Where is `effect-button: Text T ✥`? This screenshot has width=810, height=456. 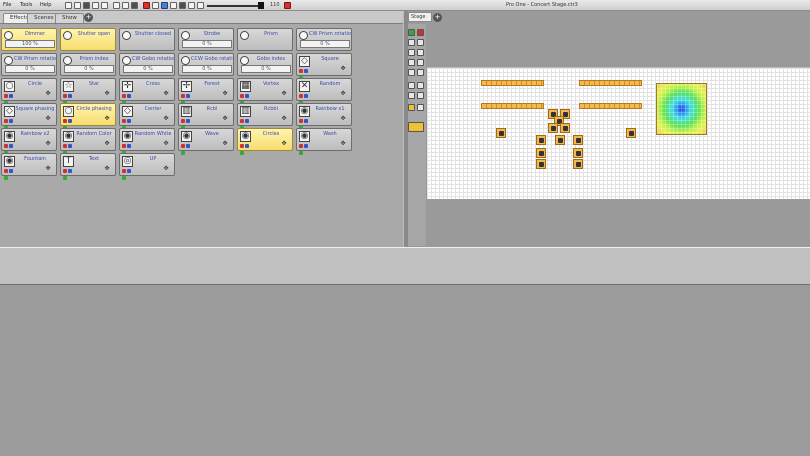 effect-button: Text T ✥ is located at coordinates (88, 166).